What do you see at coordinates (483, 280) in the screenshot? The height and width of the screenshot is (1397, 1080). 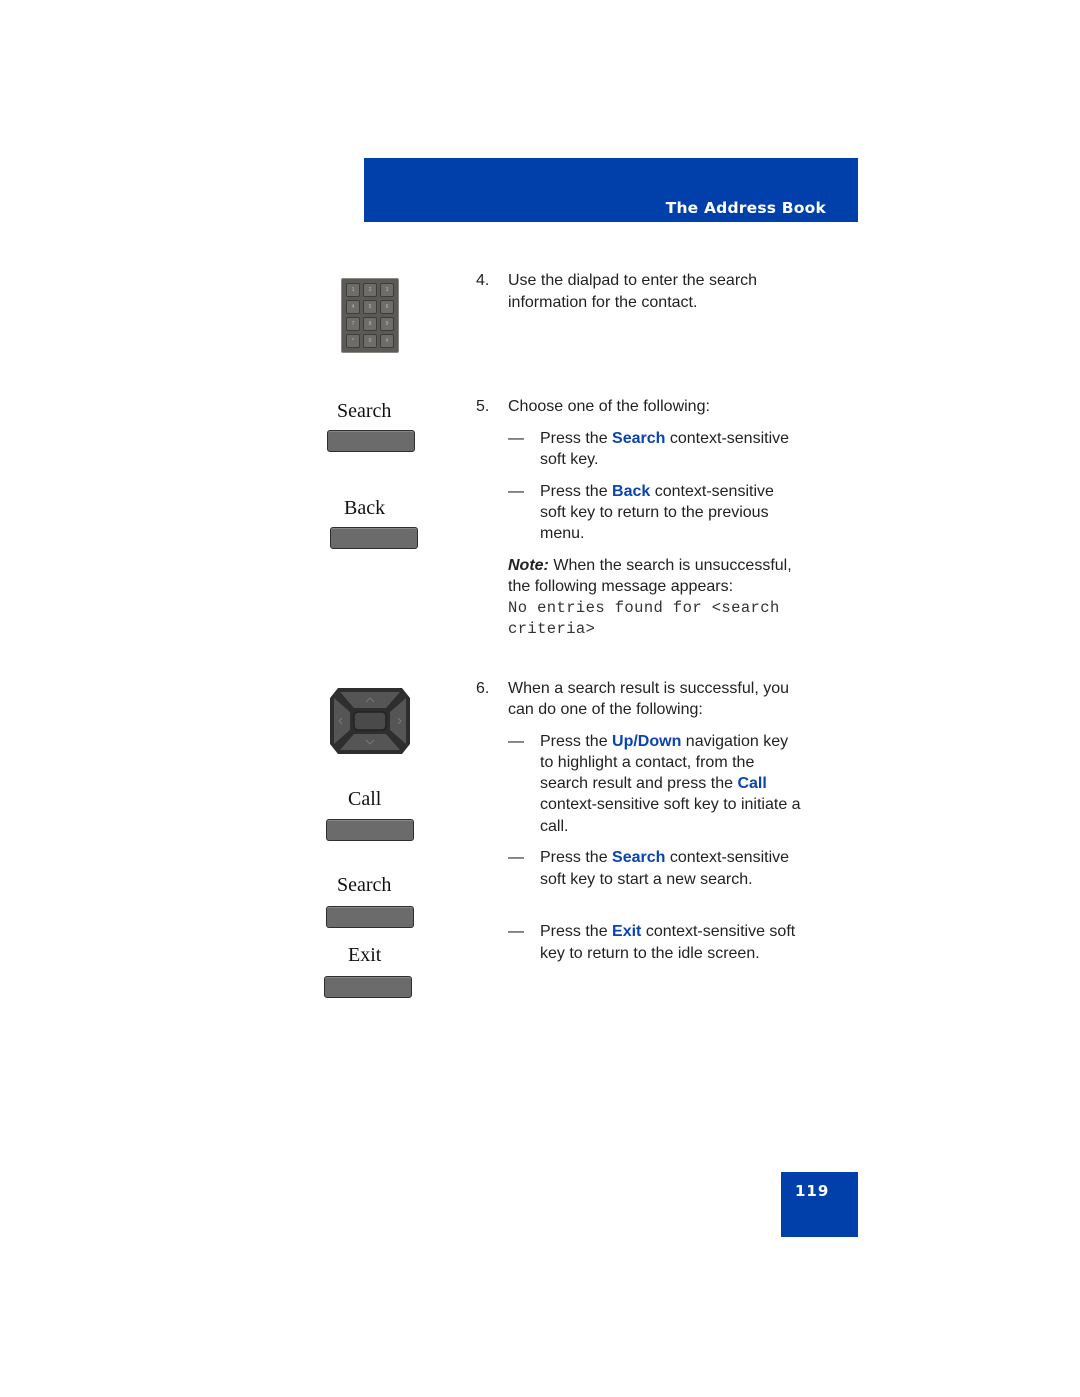 I see `step-number: 4.` at bounding box center [483, 280].